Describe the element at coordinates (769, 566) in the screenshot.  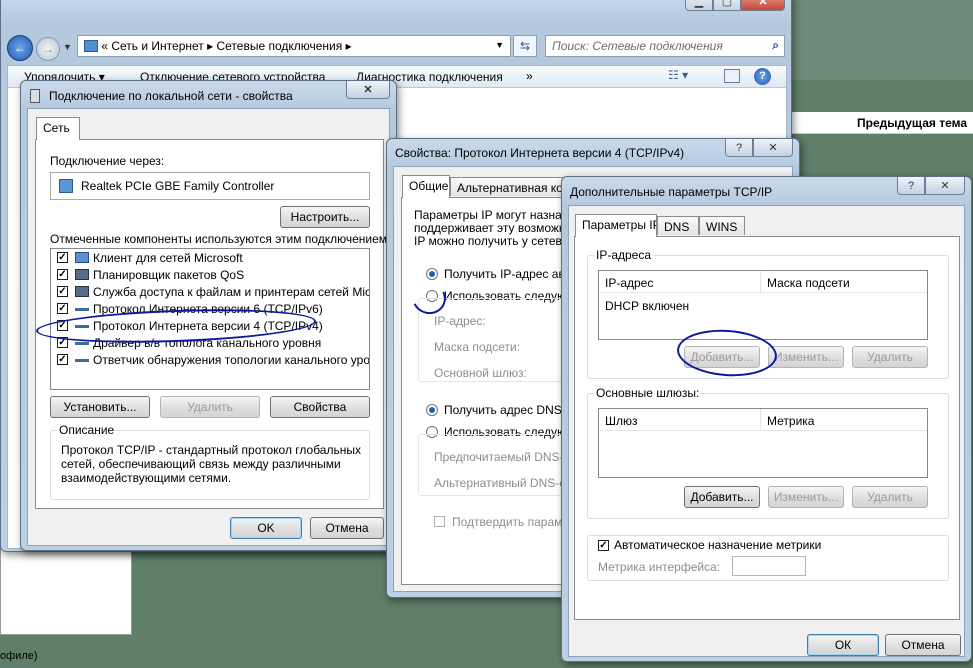
I see `interface-metric-input` at that location.